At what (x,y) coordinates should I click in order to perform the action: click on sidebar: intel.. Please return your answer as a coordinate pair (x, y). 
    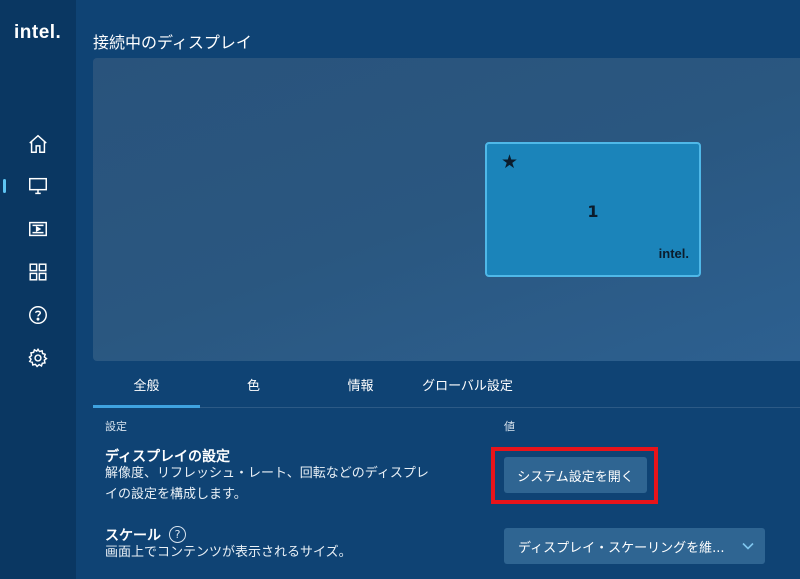
    Looking at the image, I should click on (38, 289).